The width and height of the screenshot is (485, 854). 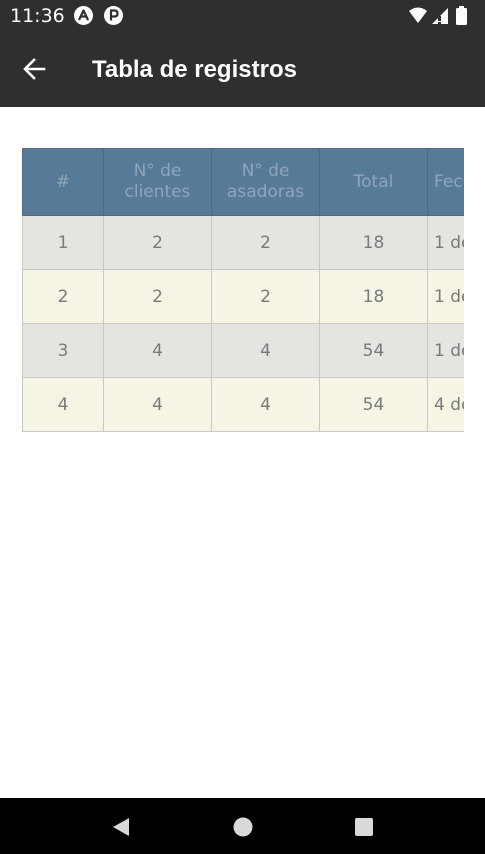 I want to click on recents-square-icon, so click(x=364, y=827).